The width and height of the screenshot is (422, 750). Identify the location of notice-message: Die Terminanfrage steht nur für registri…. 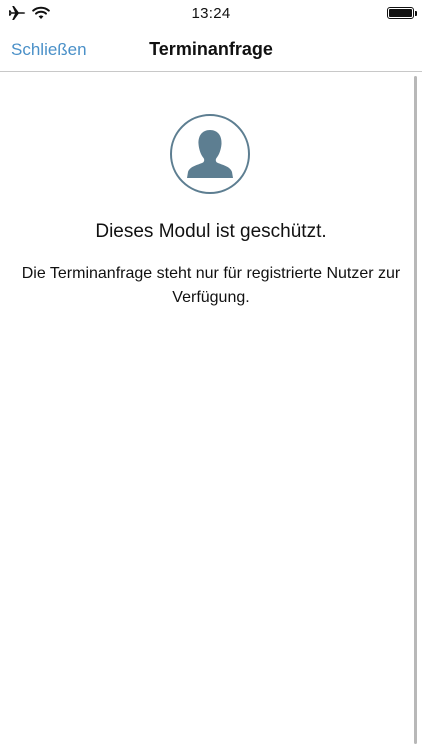
(211, 285).